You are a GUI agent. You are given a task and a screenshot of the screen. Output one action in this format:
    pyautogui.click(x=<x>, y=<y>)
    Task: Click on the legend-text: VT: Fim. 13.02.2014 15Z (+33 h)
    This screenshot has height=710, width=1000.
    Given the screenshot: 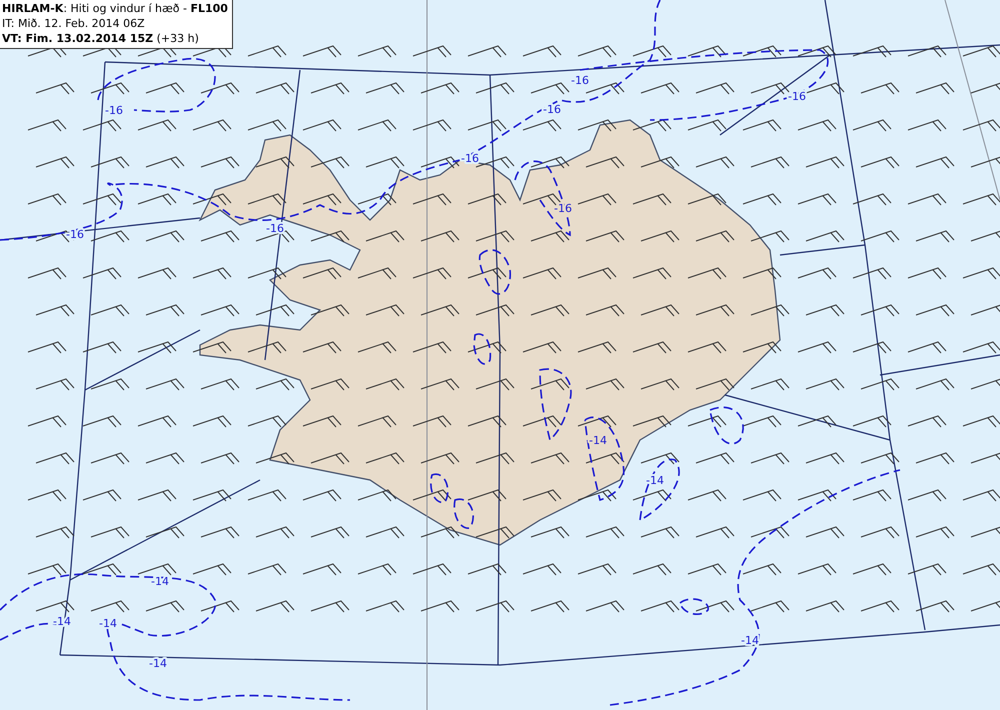 What is the action you would take?
    pyautogui.click(x=101, y=38)
    